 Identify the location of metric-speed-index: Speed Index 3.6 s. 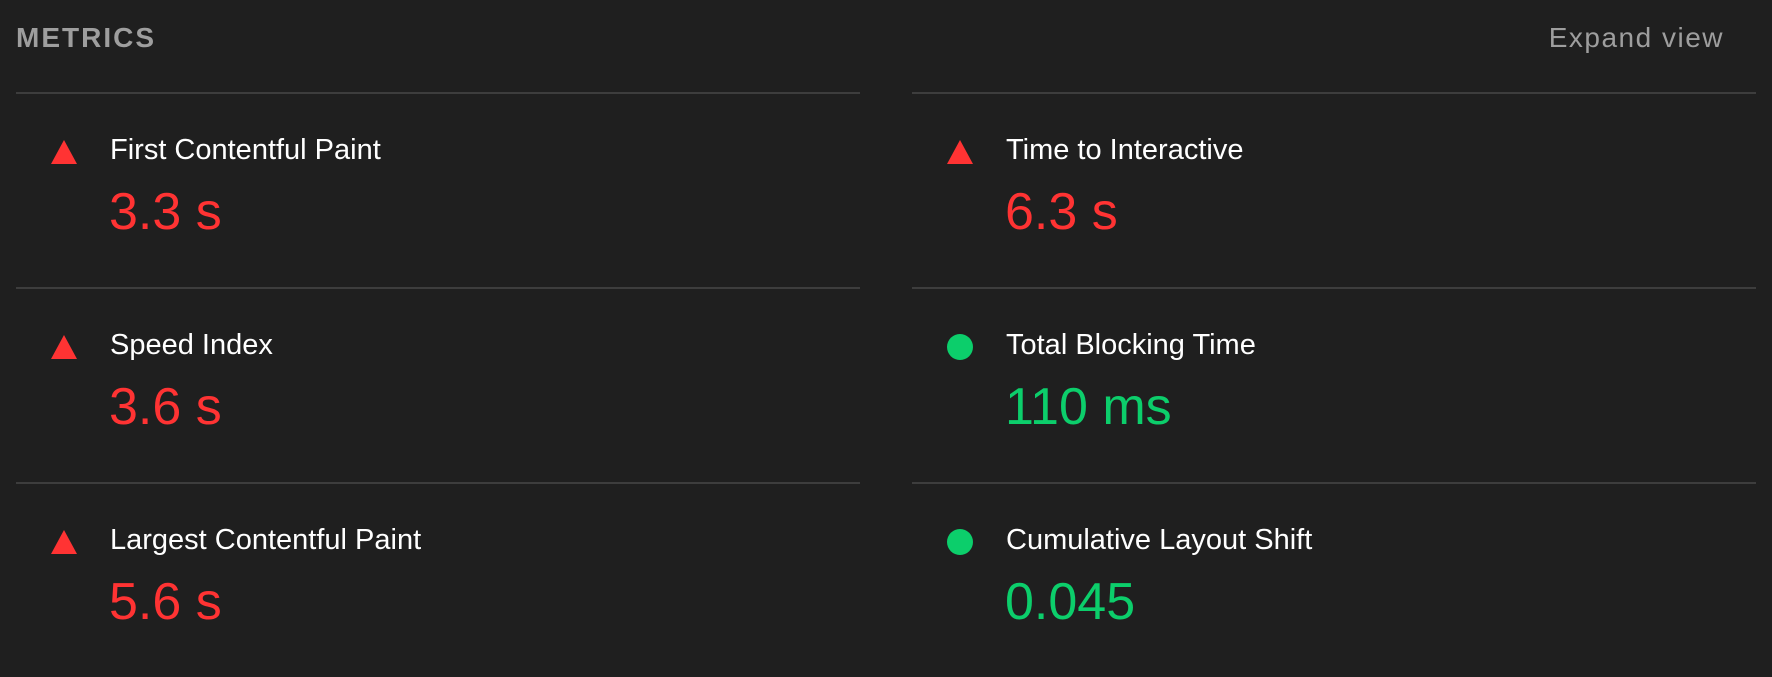
(438, 384).